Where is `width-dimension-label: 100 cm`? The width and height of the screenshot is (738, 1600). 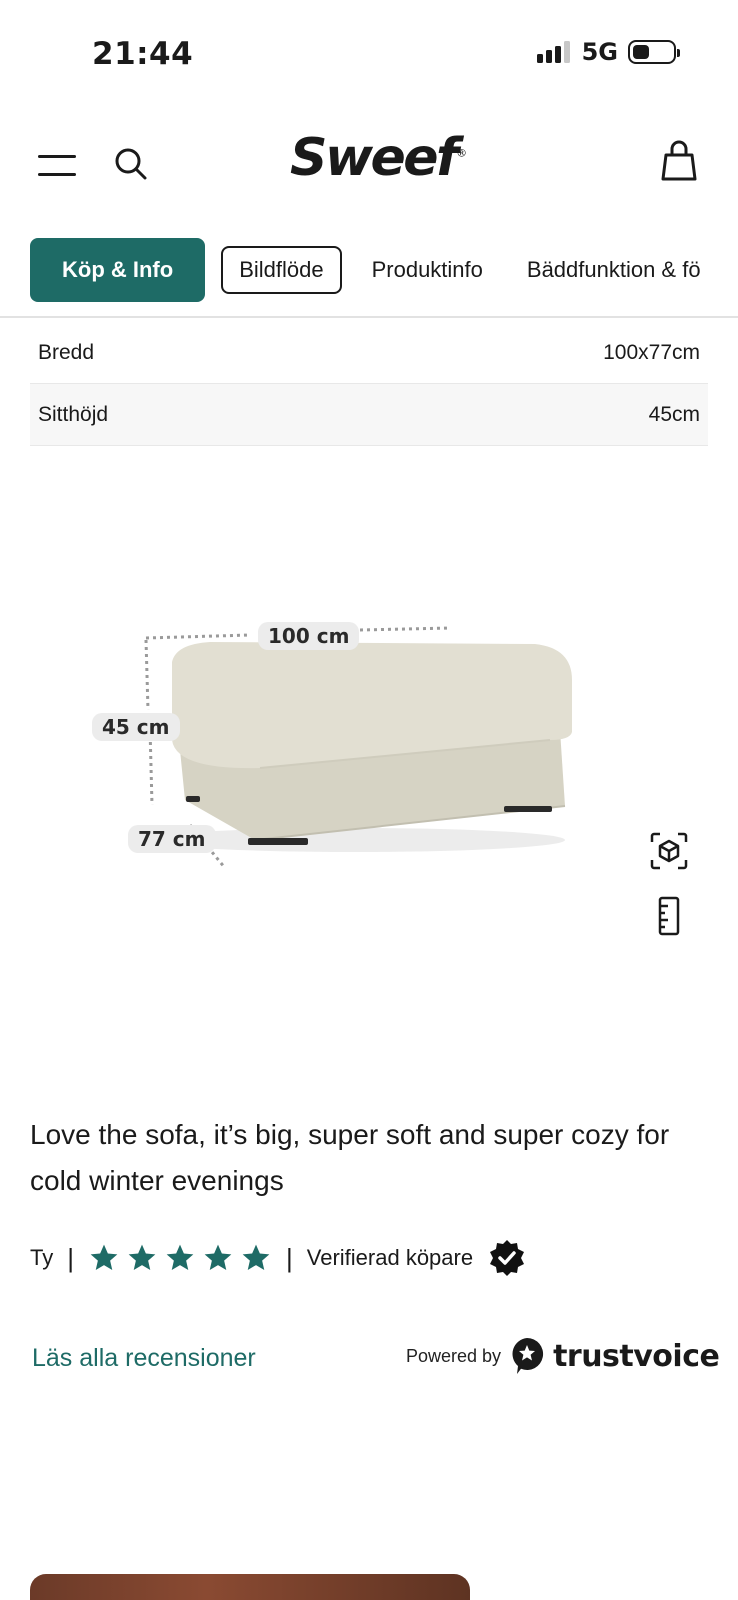 width-dimension-label: 100 cm is located at coordinates (309, 636).